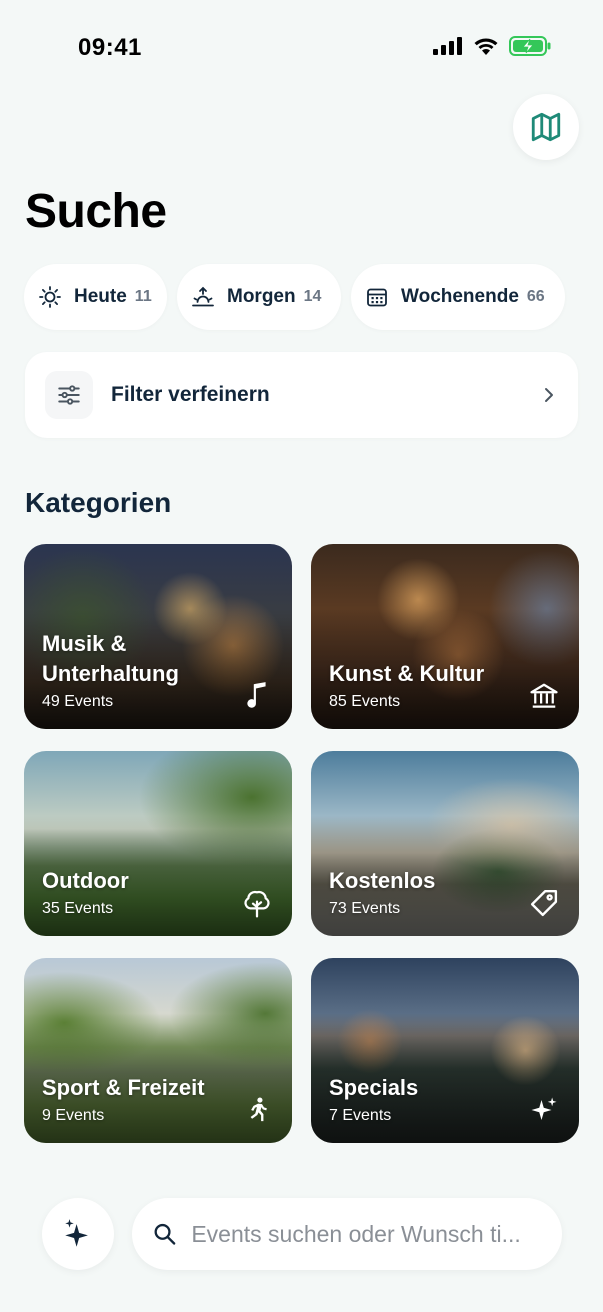  Describe the element at coordinates (445, 843) in the screenshot. I see `category-card-kostenlos: Kostenlos 73 Events` at that location.